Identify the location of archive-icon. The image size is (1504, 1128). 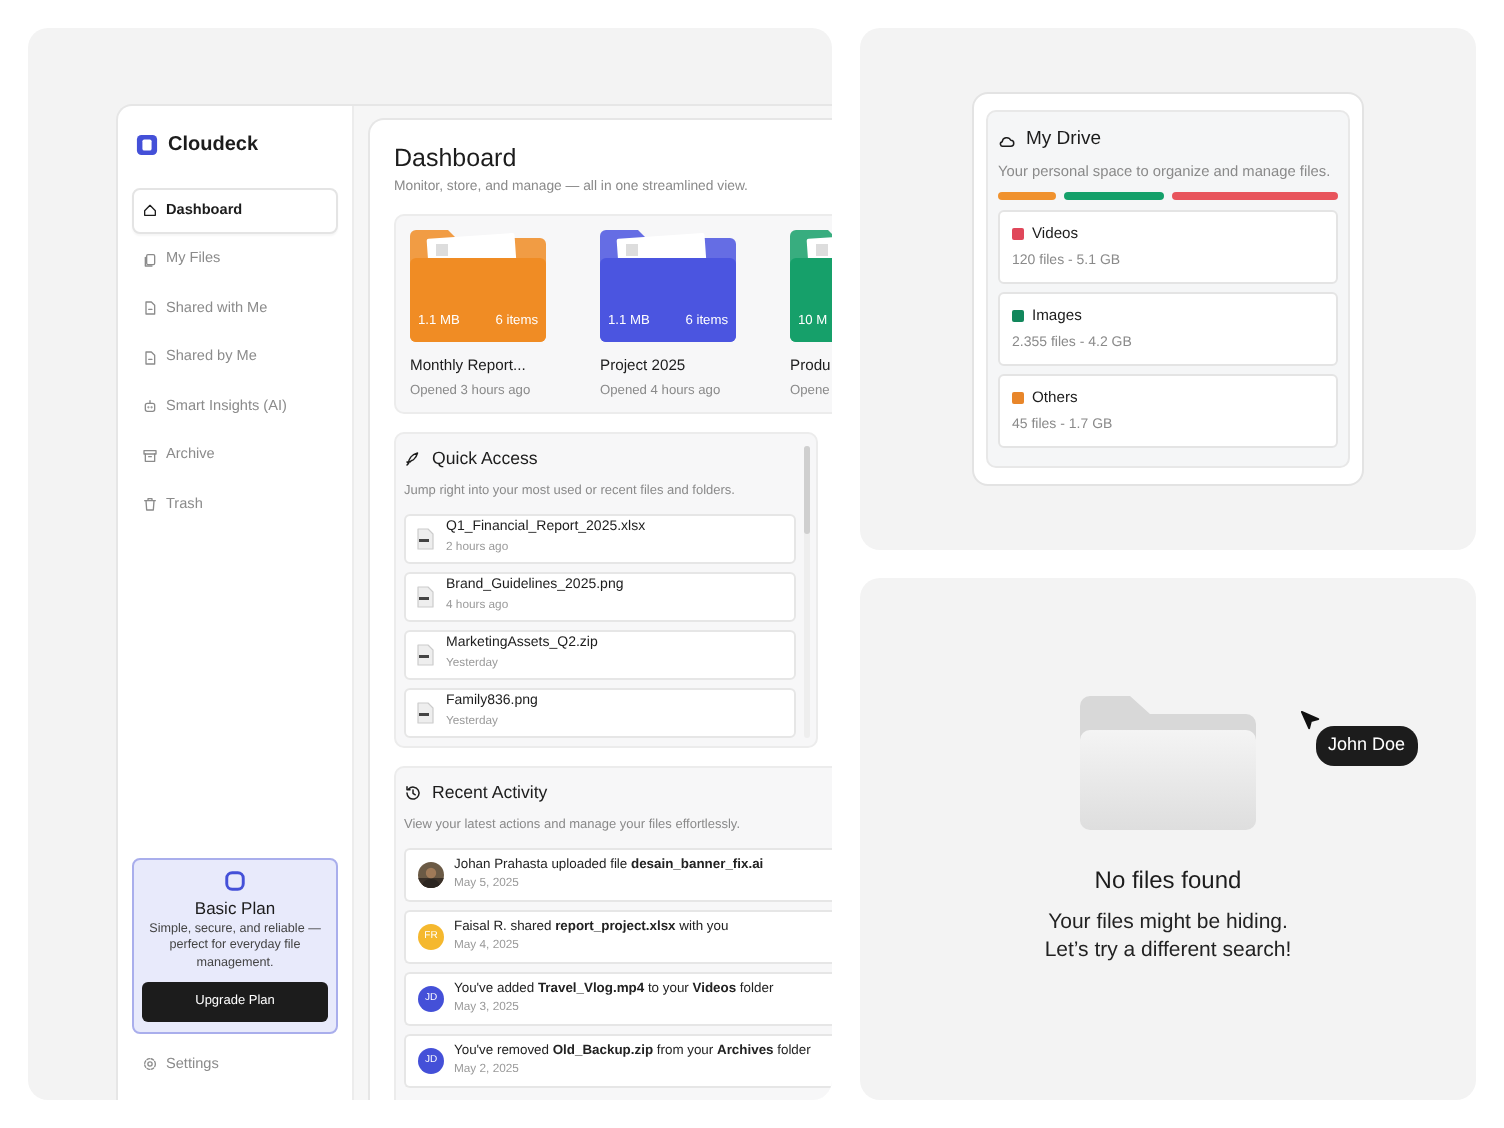
(150, 455).